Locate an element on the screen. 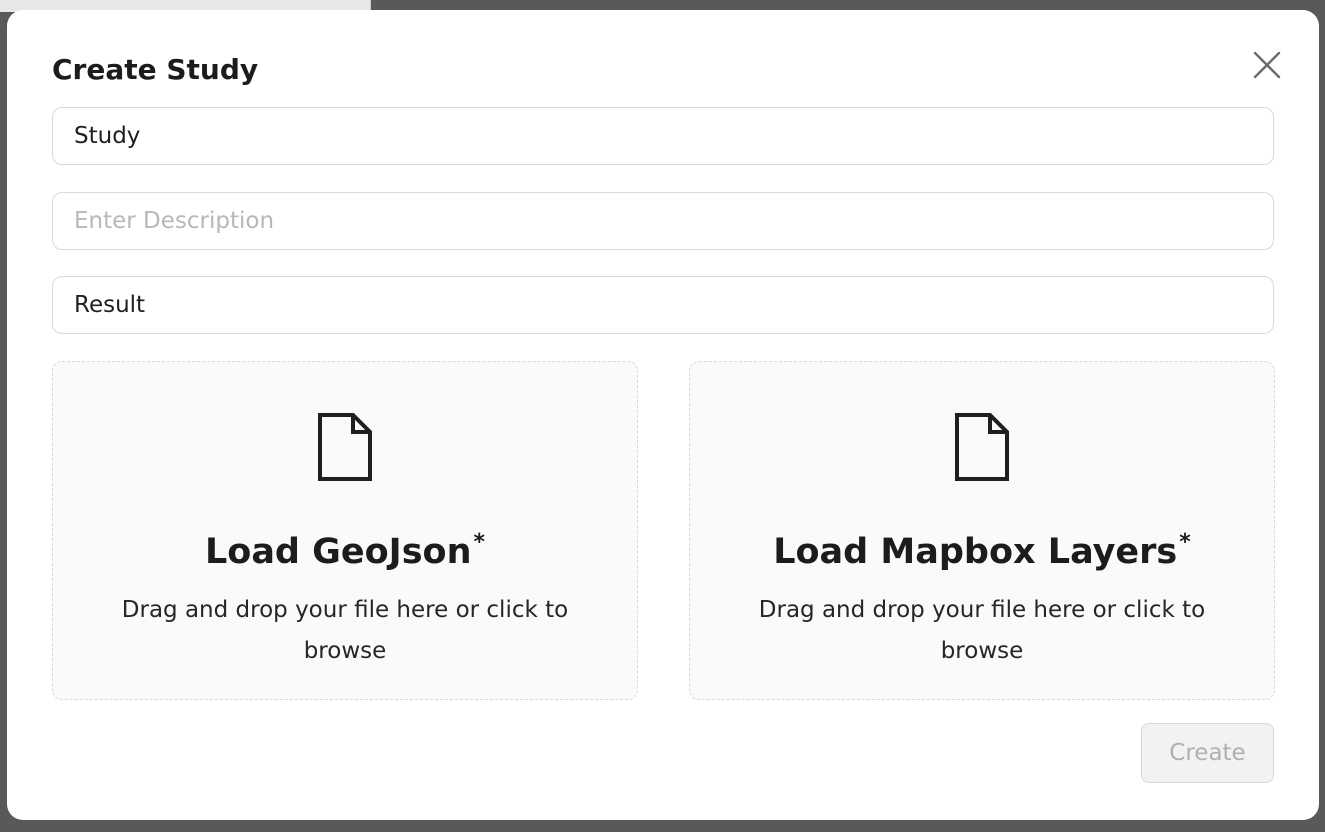  study-name-input is located at coordinates (663, 136).